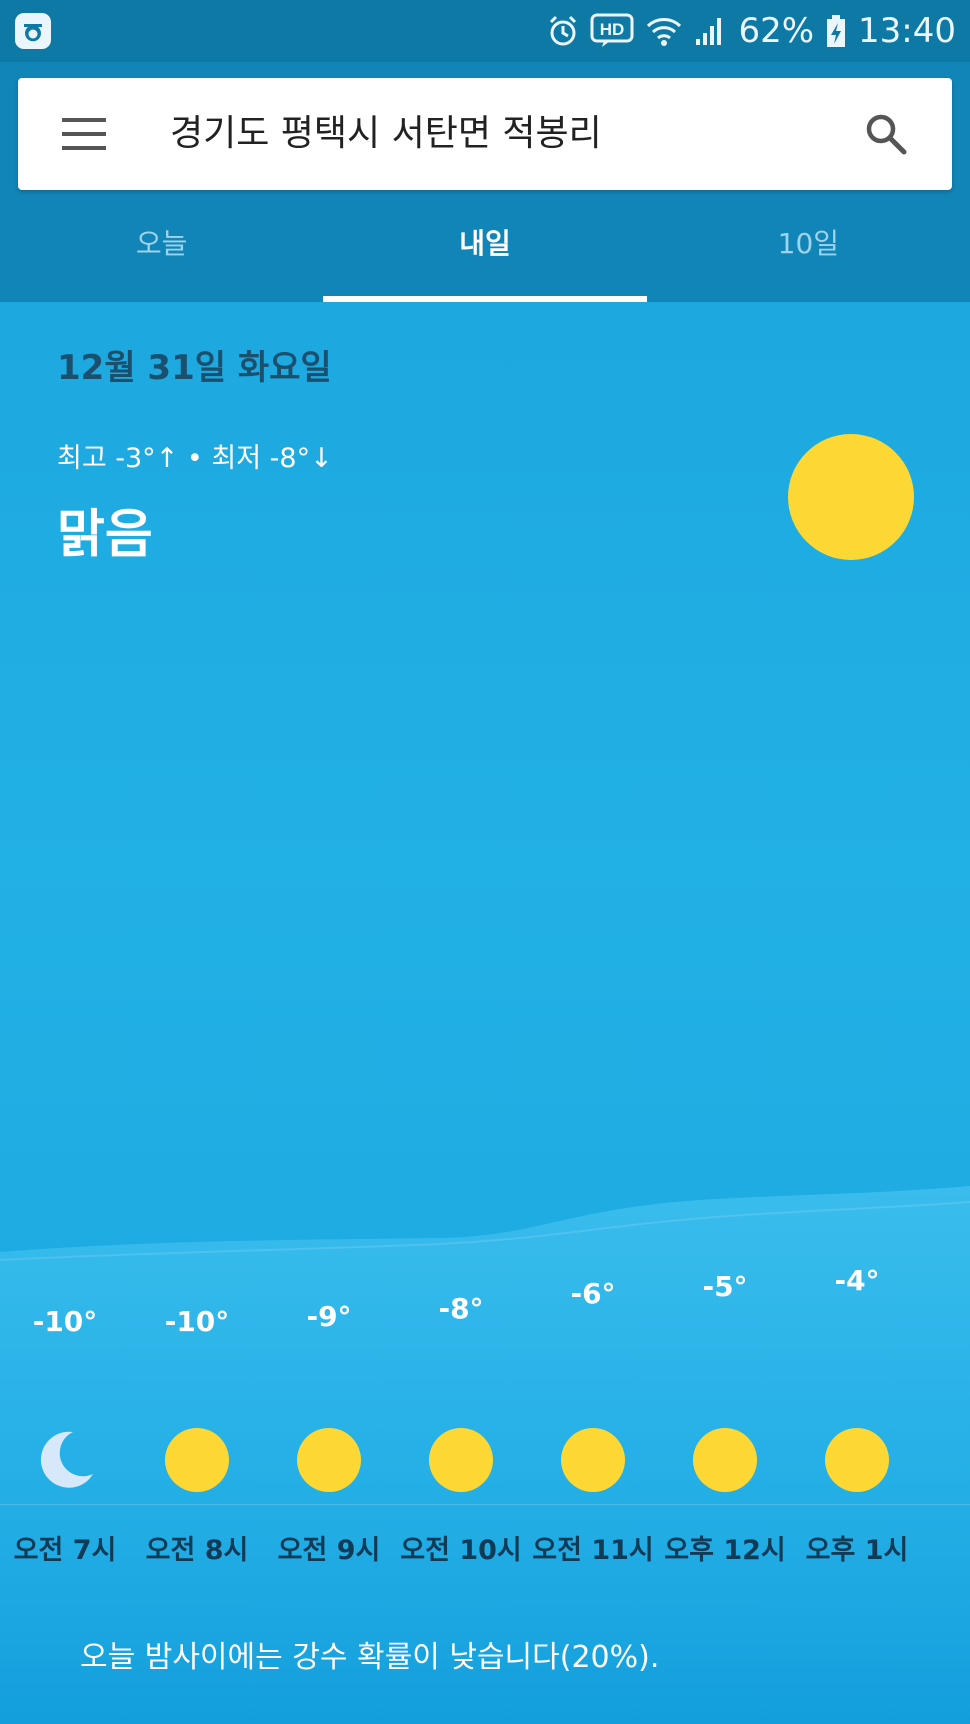 This screenshot has height=1724, width=970. I want to click on hourly-divider, so click(485, 1504).